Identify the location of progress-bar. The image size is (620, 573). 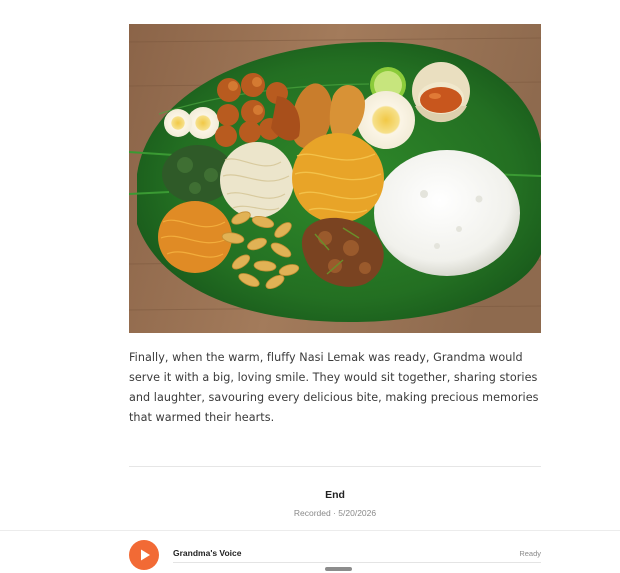
(357, 562).